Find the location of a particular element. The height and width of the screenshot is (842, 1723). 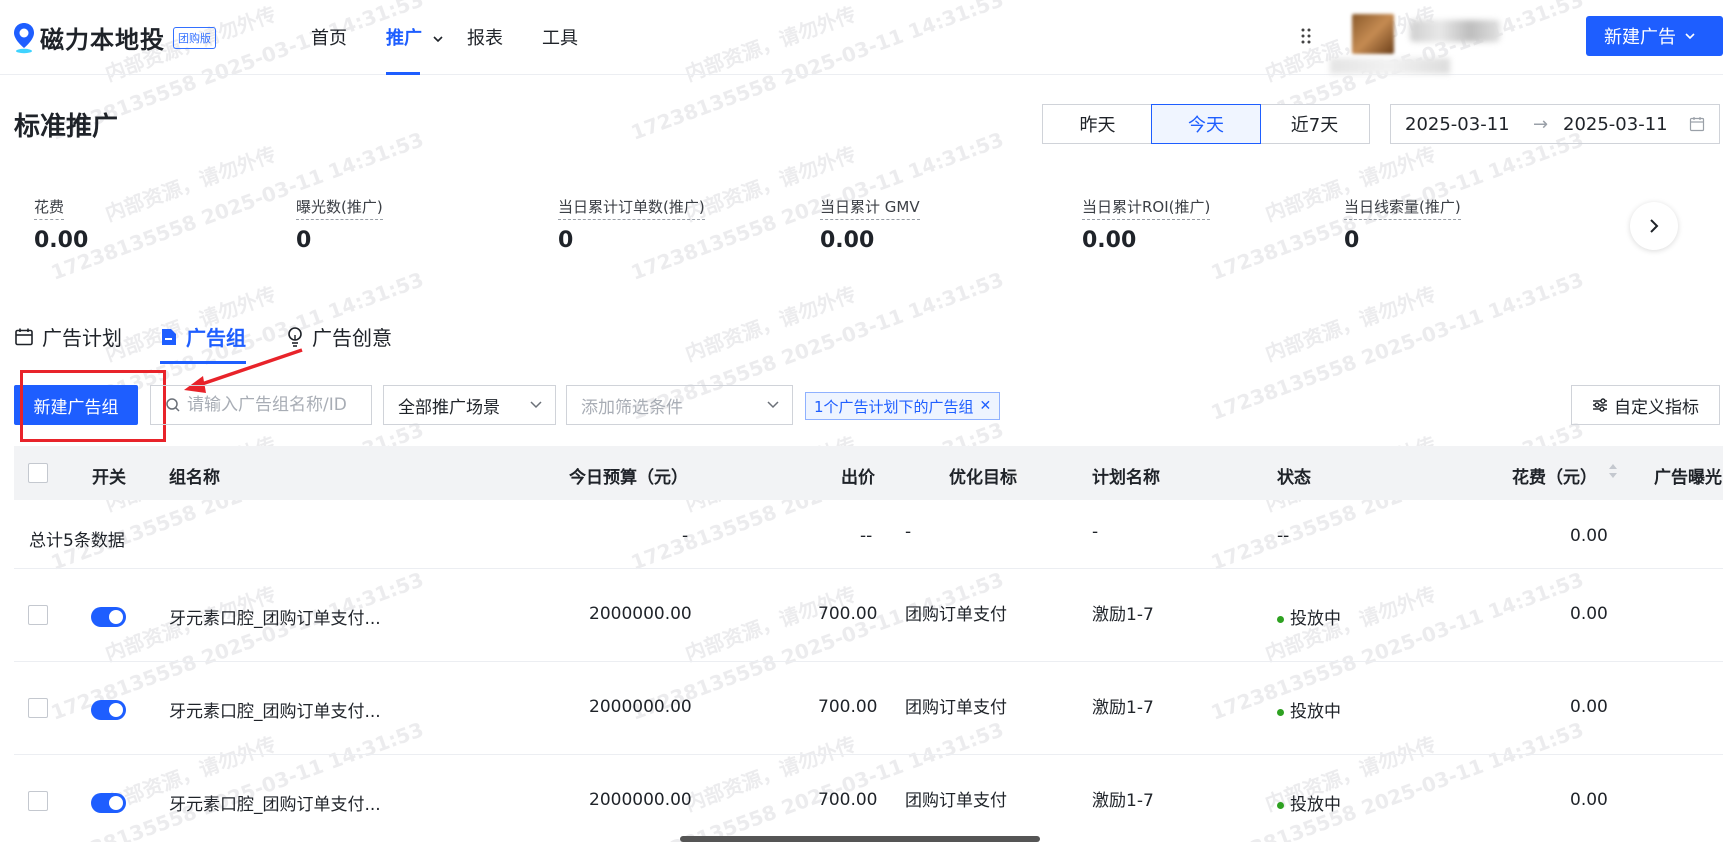

date-end: 2025-03-11 is located at coordinates (1615, 124).